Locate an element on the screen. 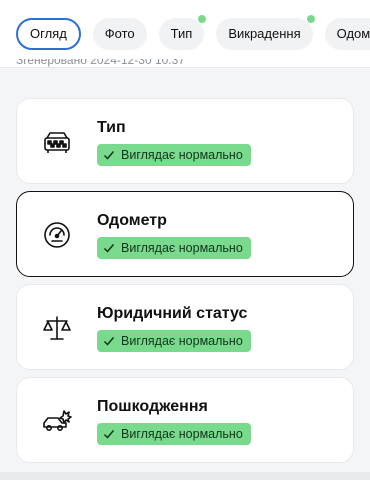 The width and height of the screenshot is (370, 480). tab-photo: Фото is located at coordinates (119, 33).